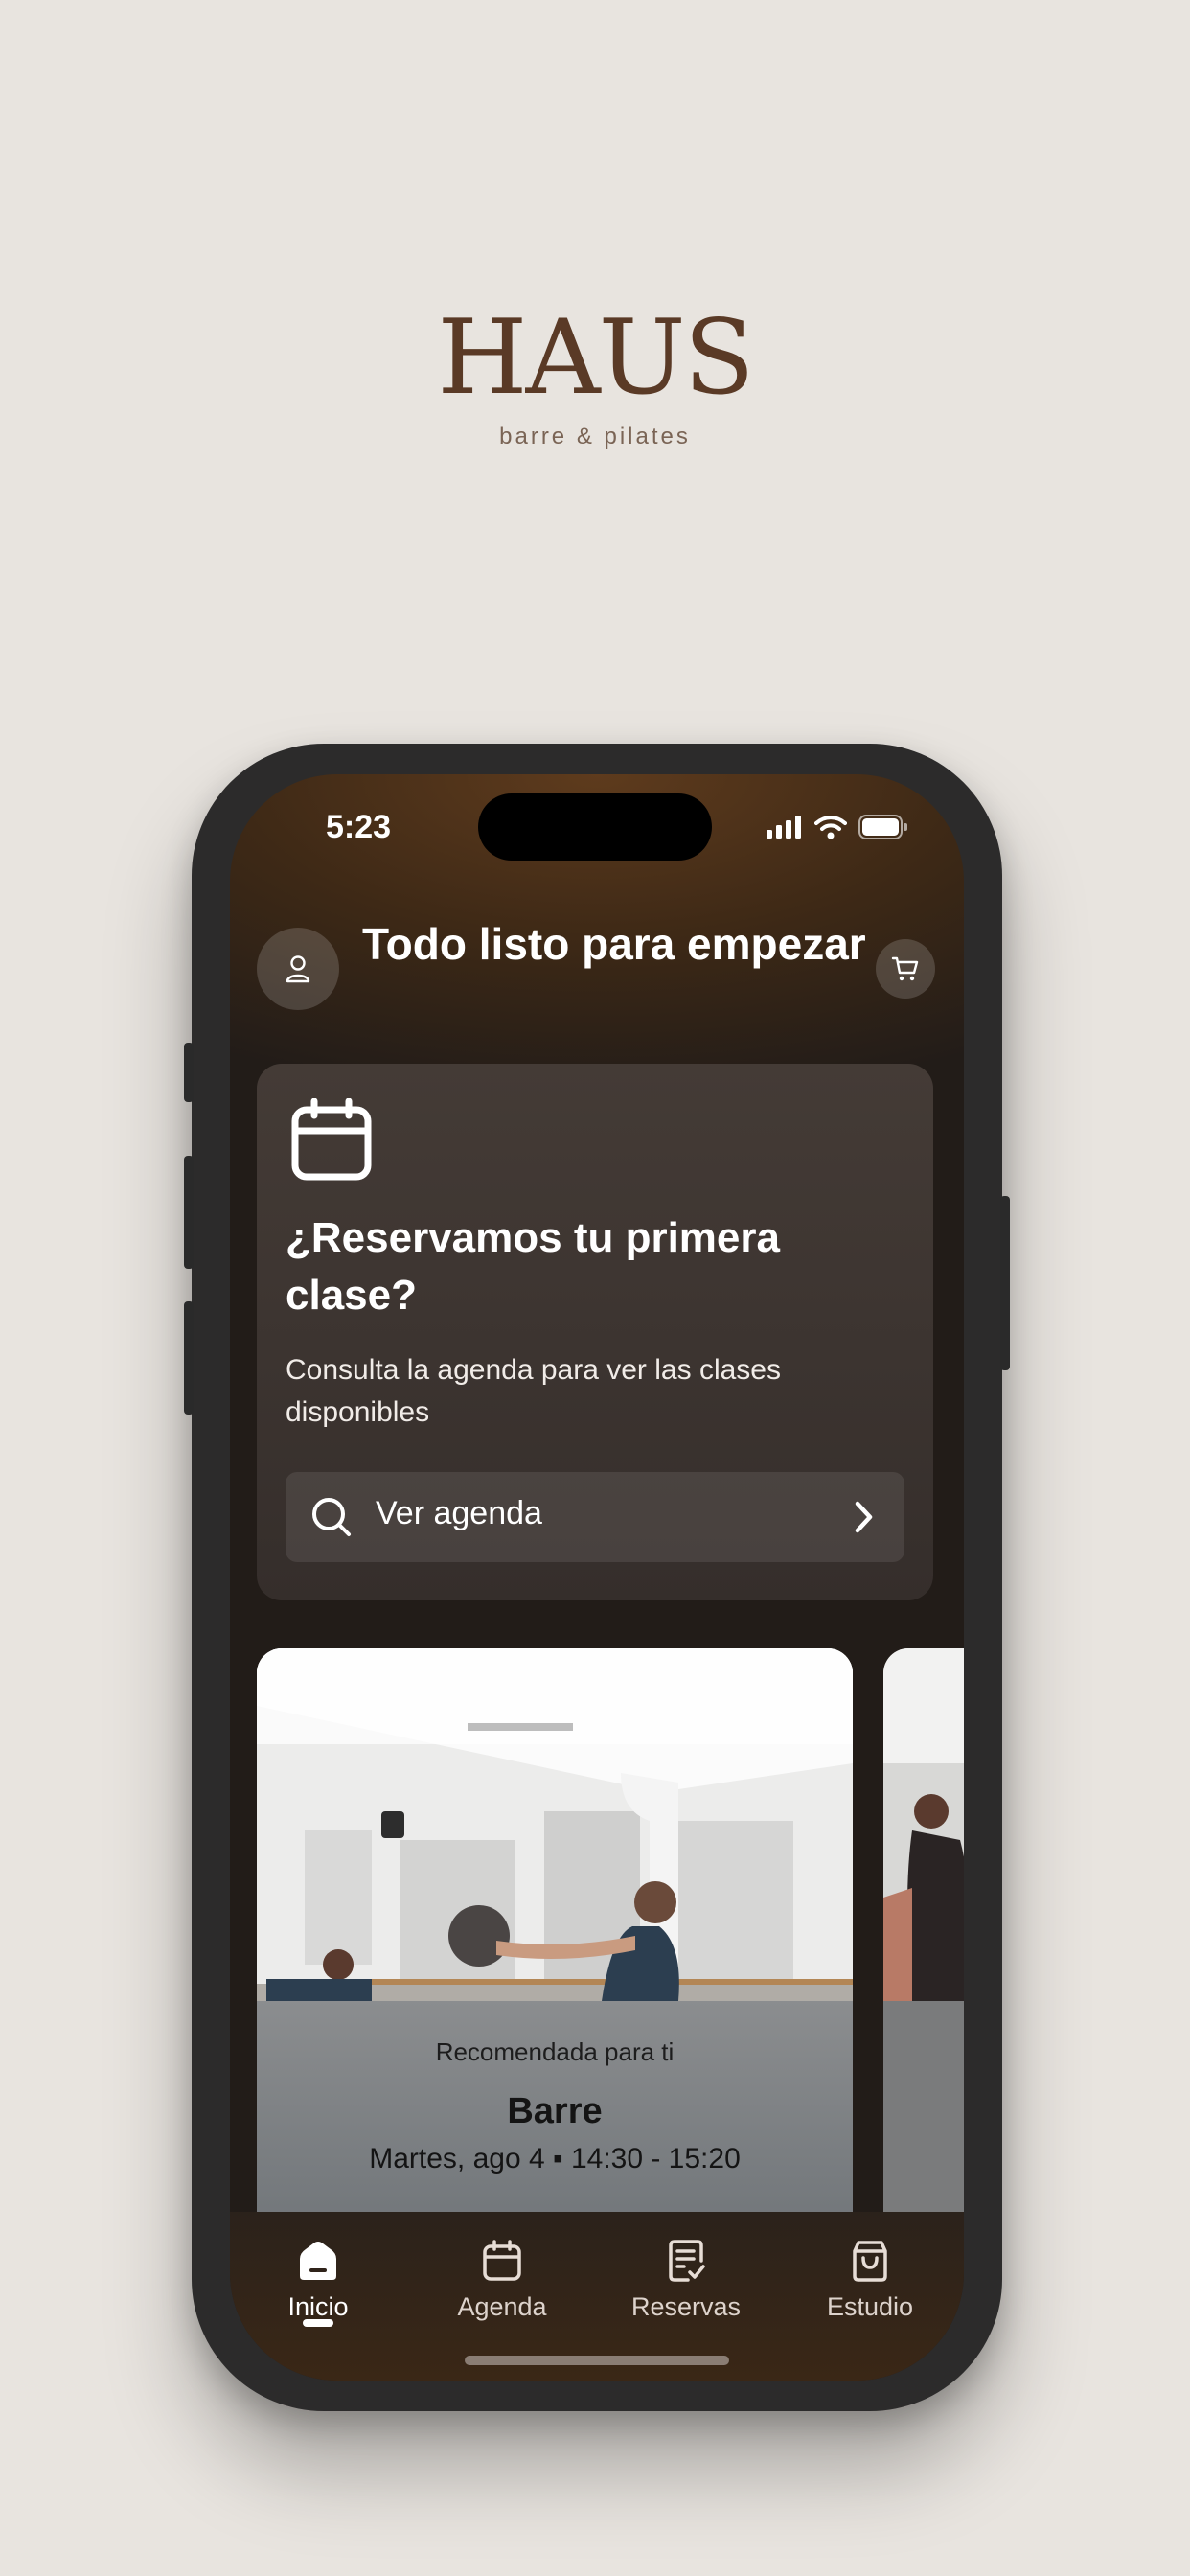 The height and width of the screenshot is (2576, 1190). I want to click on status-icons, so click(838, 828).